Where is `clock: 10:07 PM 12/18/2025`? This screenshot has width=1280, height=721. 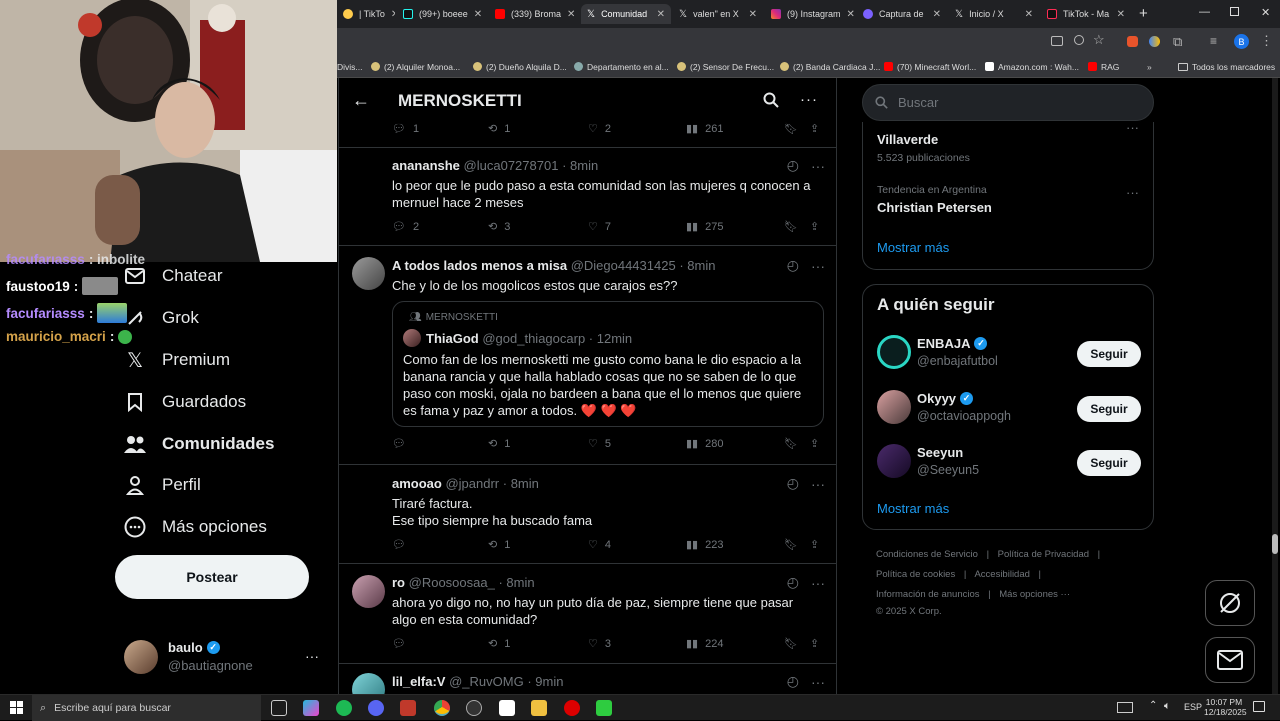
clock: 10:07 PM 12/18/2025 is located at coordinates (1225, 707).